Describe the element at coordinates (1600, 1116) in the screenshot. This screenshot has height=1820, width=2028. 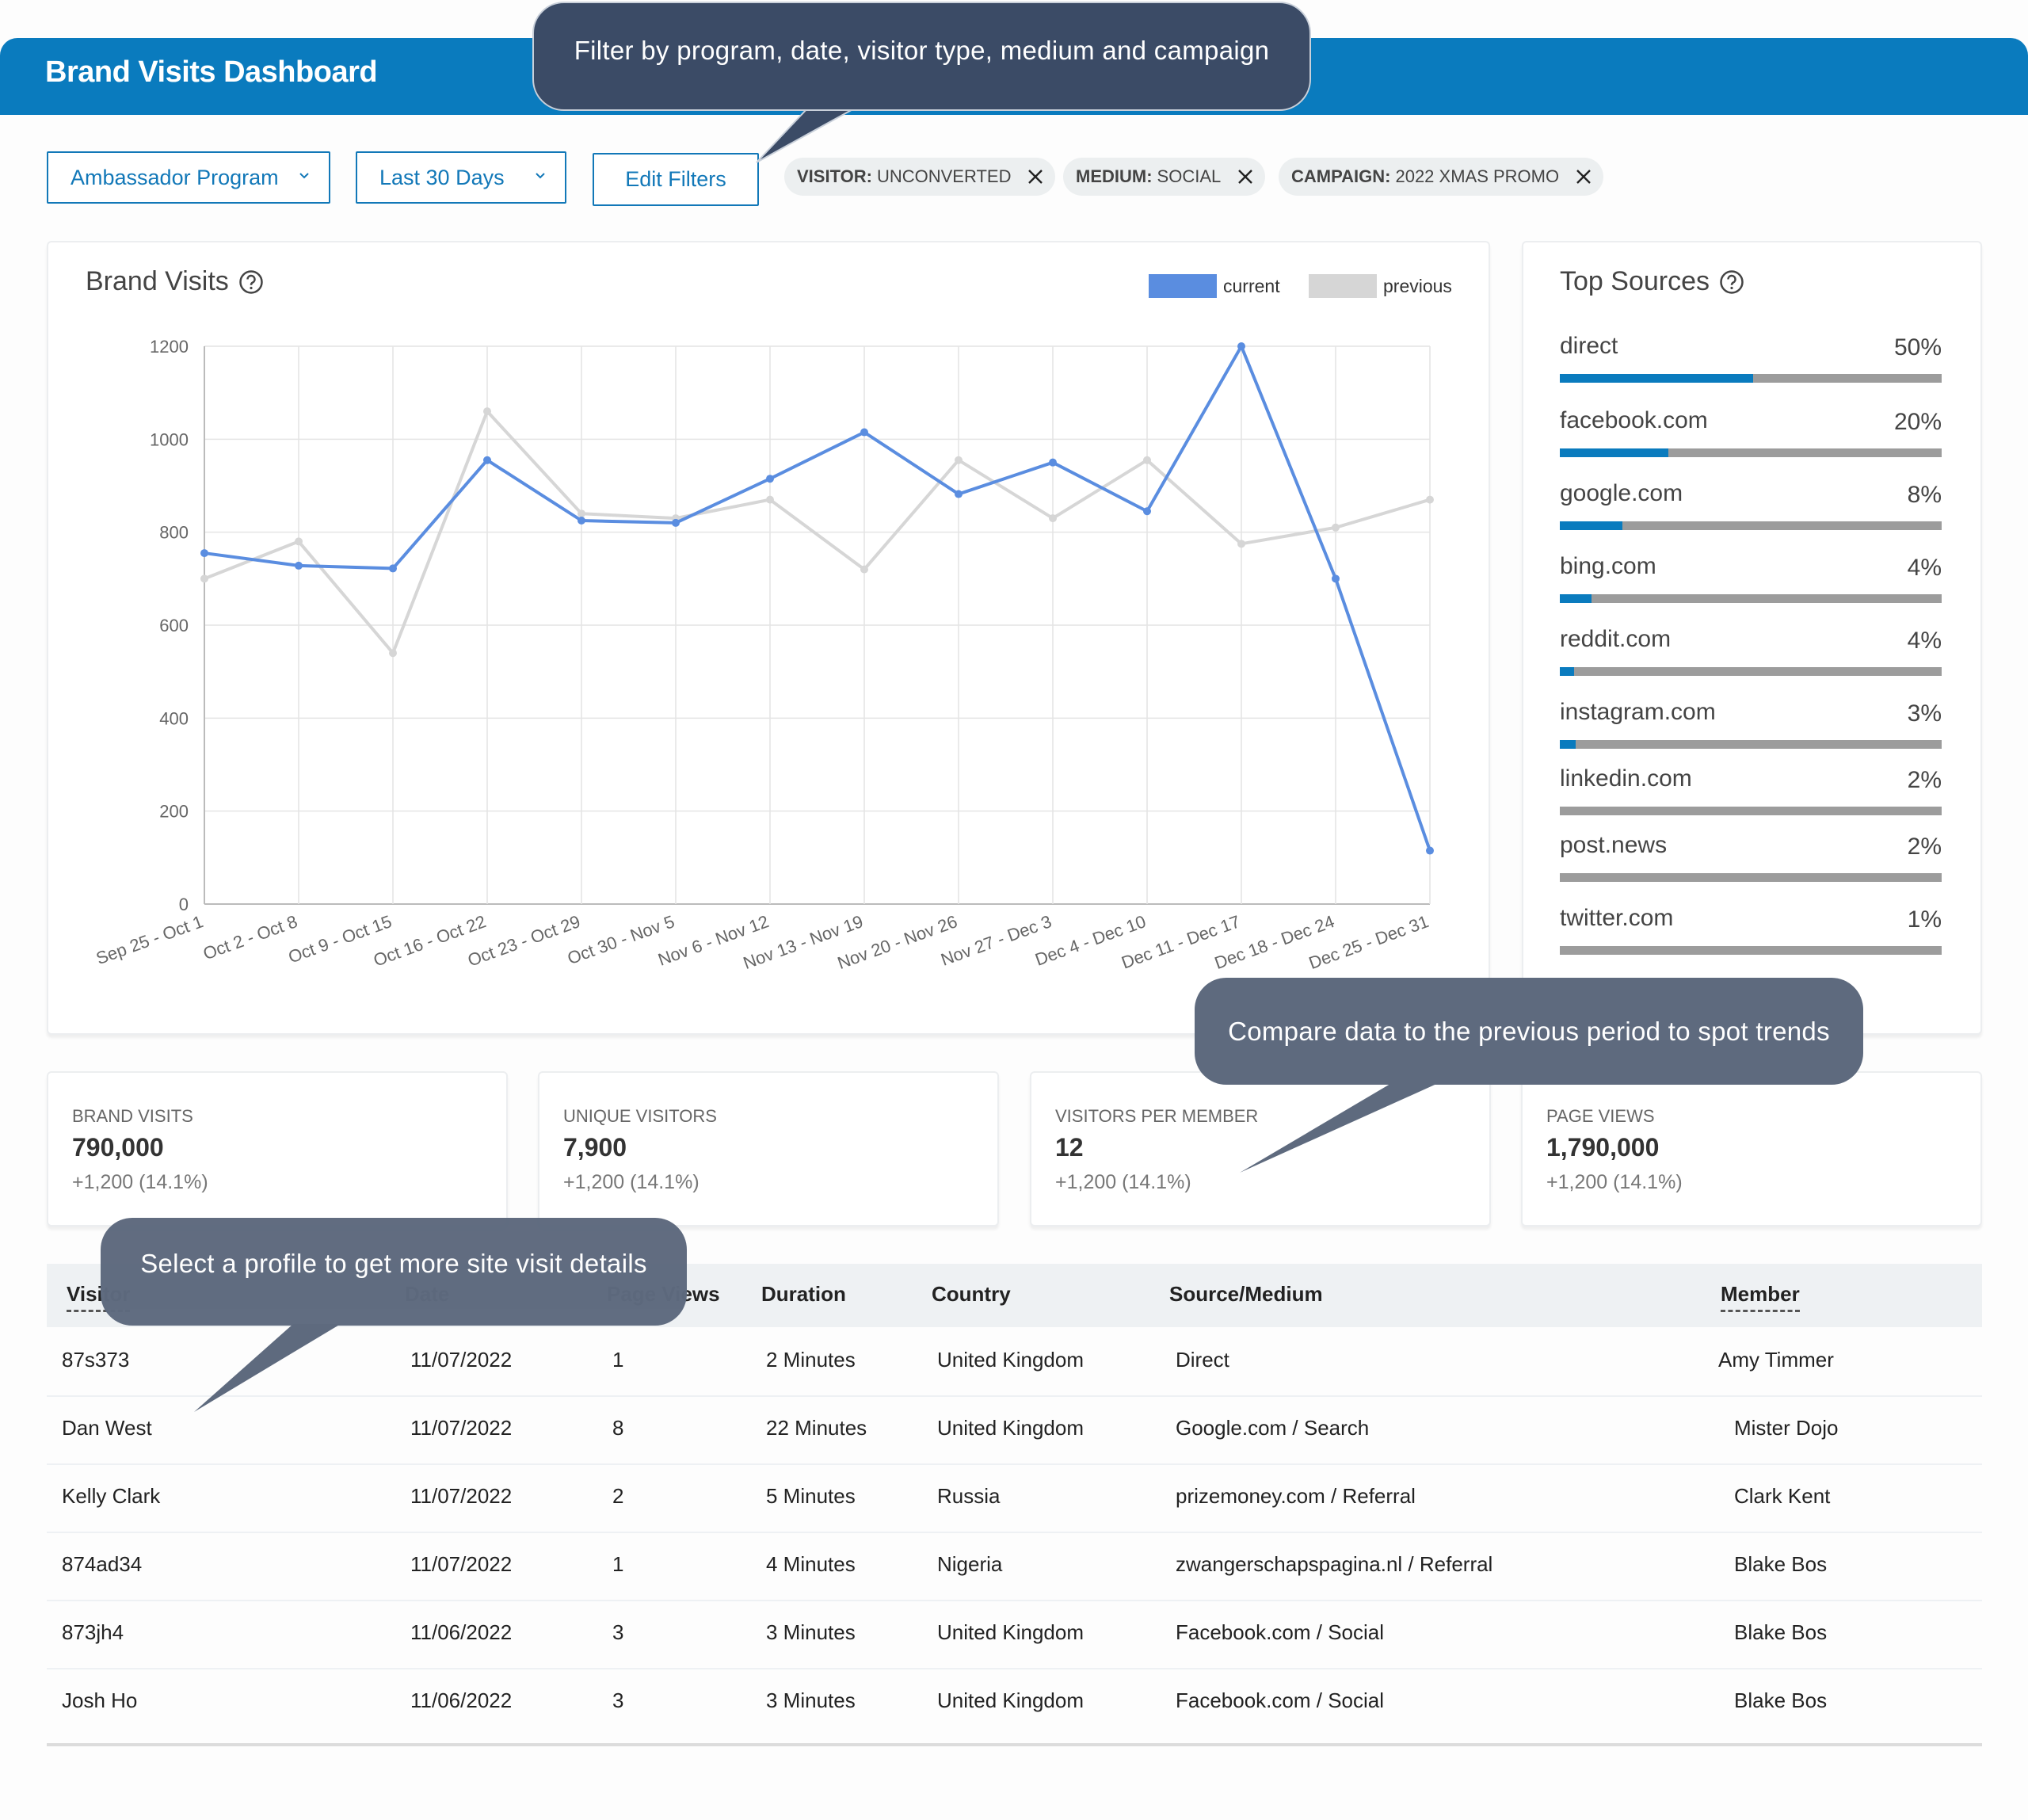
I see `stat-label: PAGE VIEWS` at that location.